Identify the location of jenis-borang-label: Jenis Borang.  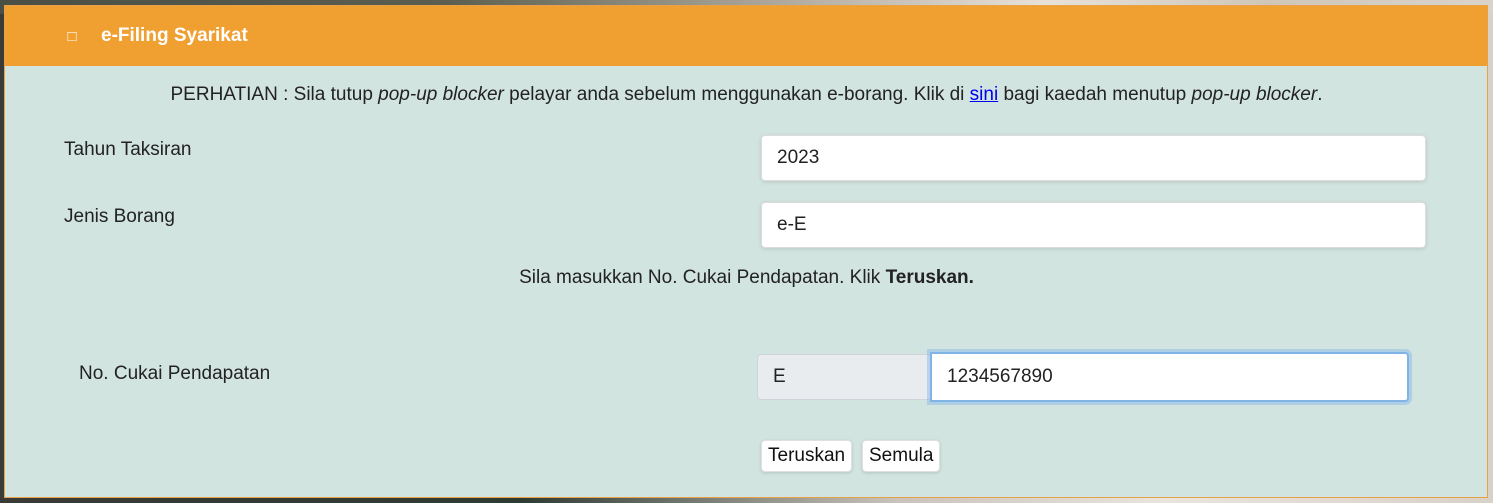
(119, 216).